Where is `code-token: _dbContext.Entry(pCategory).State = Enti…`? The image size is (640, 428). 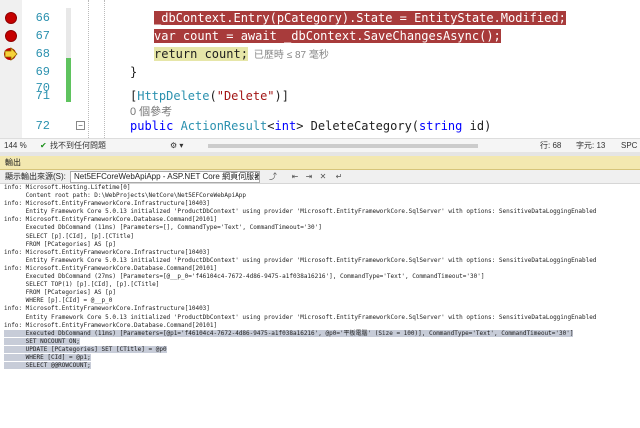
code-token: _dbContext.Entry(pCategory).State = Enti… is located at coordinates (360, 18).